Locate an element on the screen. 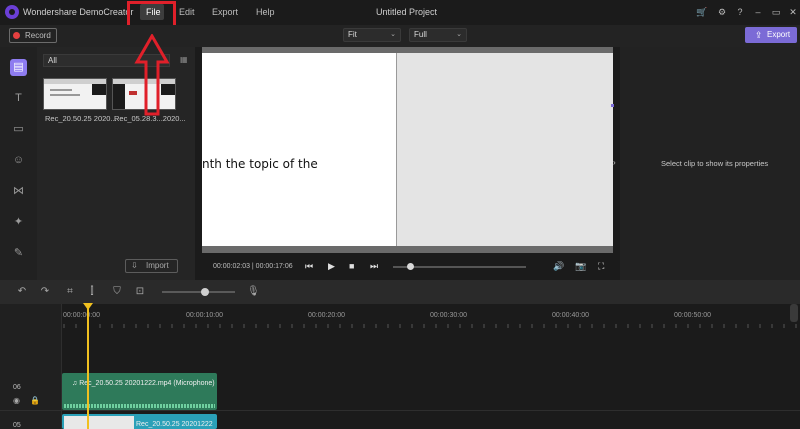  caption-icon: ▭ is located at coordinates (18, 129).